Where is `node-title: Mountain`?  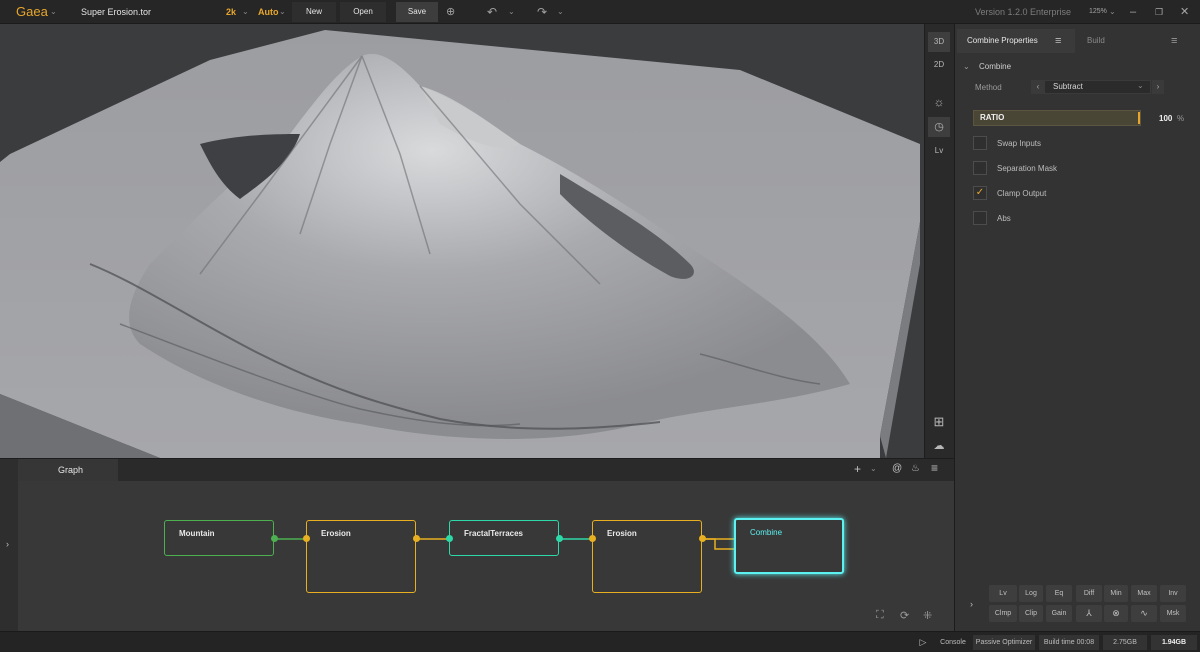
node-title: Mountain is located at coordinates (197, 533).